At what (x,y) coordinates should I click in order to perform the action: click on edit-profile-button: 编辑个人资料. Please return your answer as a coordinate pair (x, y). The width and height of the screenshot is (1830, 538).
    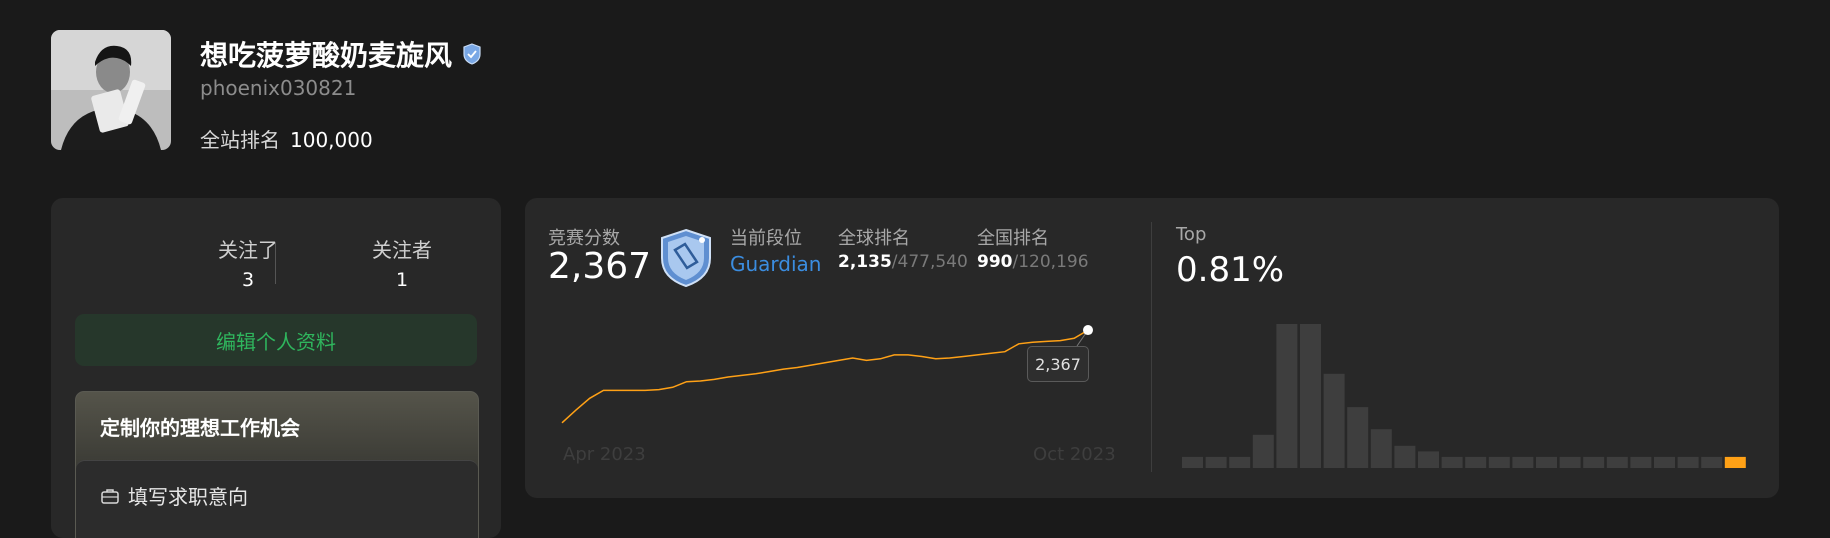
    Looking at the image, I should click on (276, 340).